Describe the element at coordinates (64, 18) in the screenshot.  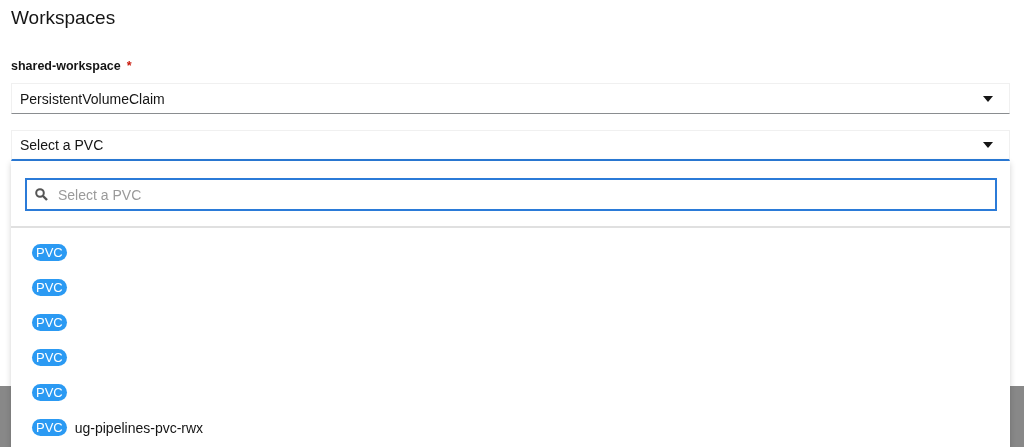
I see `section-heading: Workspaces` at that location.